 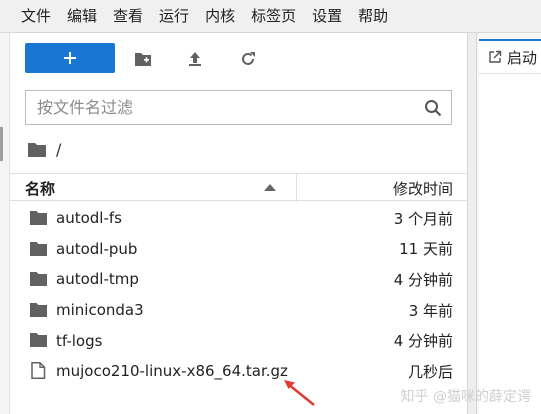 What do you see at coordinates (5, 223) in the screenshot?
I see `left-activity-bar` at bounding box center [5, 223].